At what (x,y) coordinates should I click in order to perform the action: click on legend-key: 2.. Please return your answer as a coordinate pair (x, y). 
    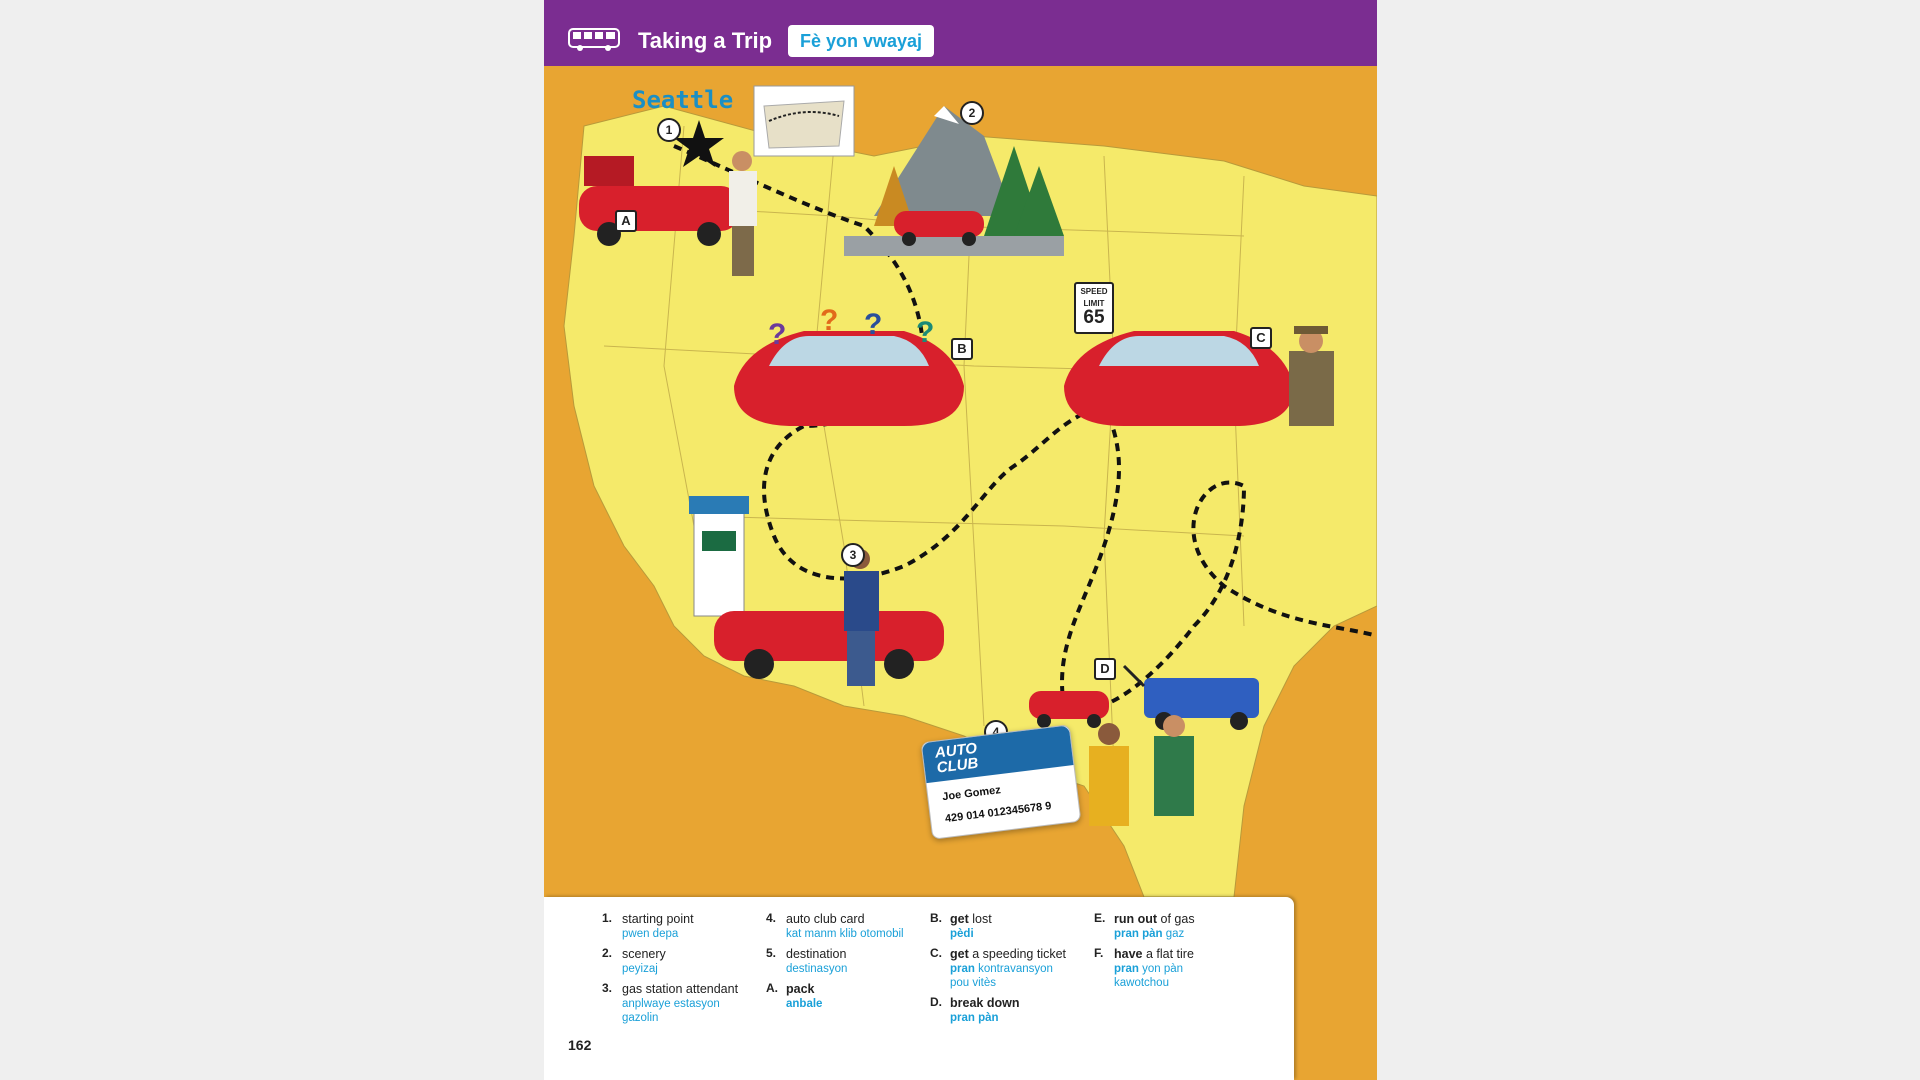
    Looking at the image, I should click on (607, 953).